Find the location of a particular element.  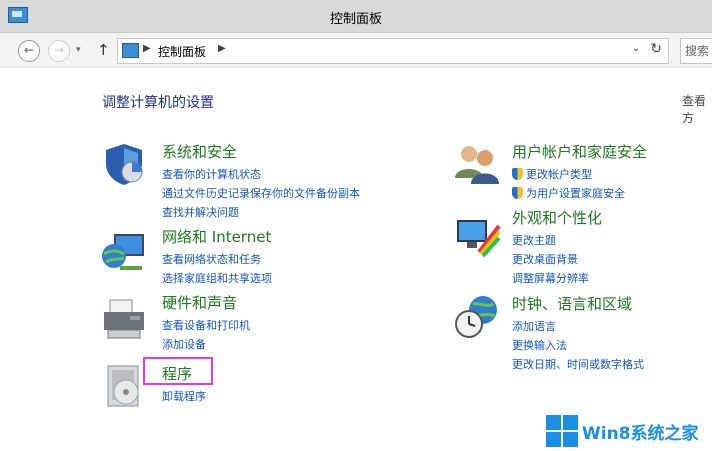

category-title-hardware: 硬件和声音 is located at coordinates (206, 302).